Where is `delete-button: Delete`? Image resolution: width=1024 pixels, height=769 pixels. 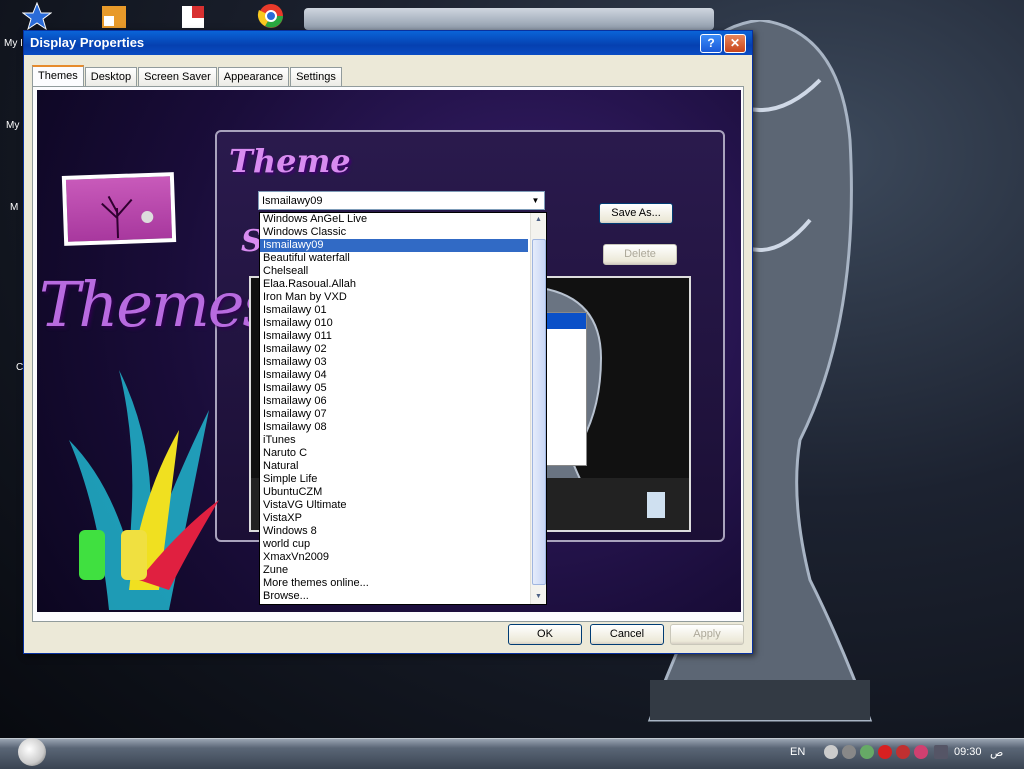 delete-button: Delete is located at coordinates (640, 254).